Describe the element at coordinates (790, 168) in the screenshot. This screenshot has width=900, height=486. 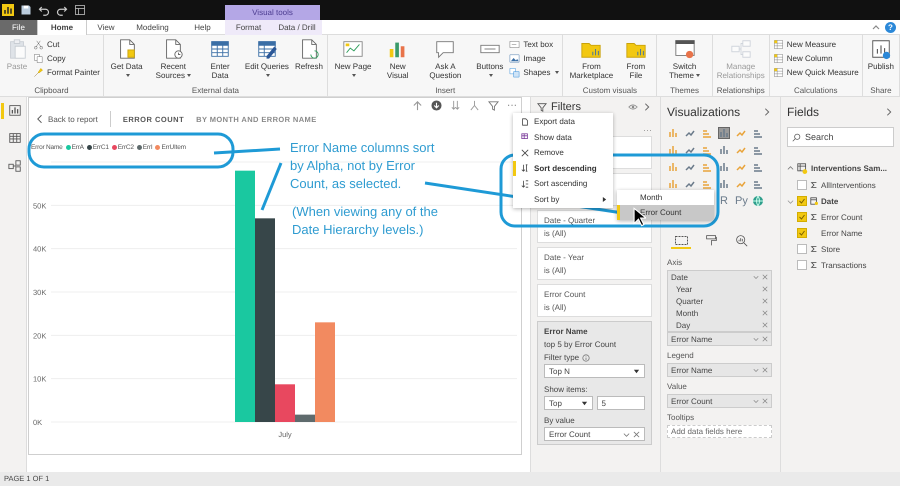
I see `chevron-up-icon` at that location.